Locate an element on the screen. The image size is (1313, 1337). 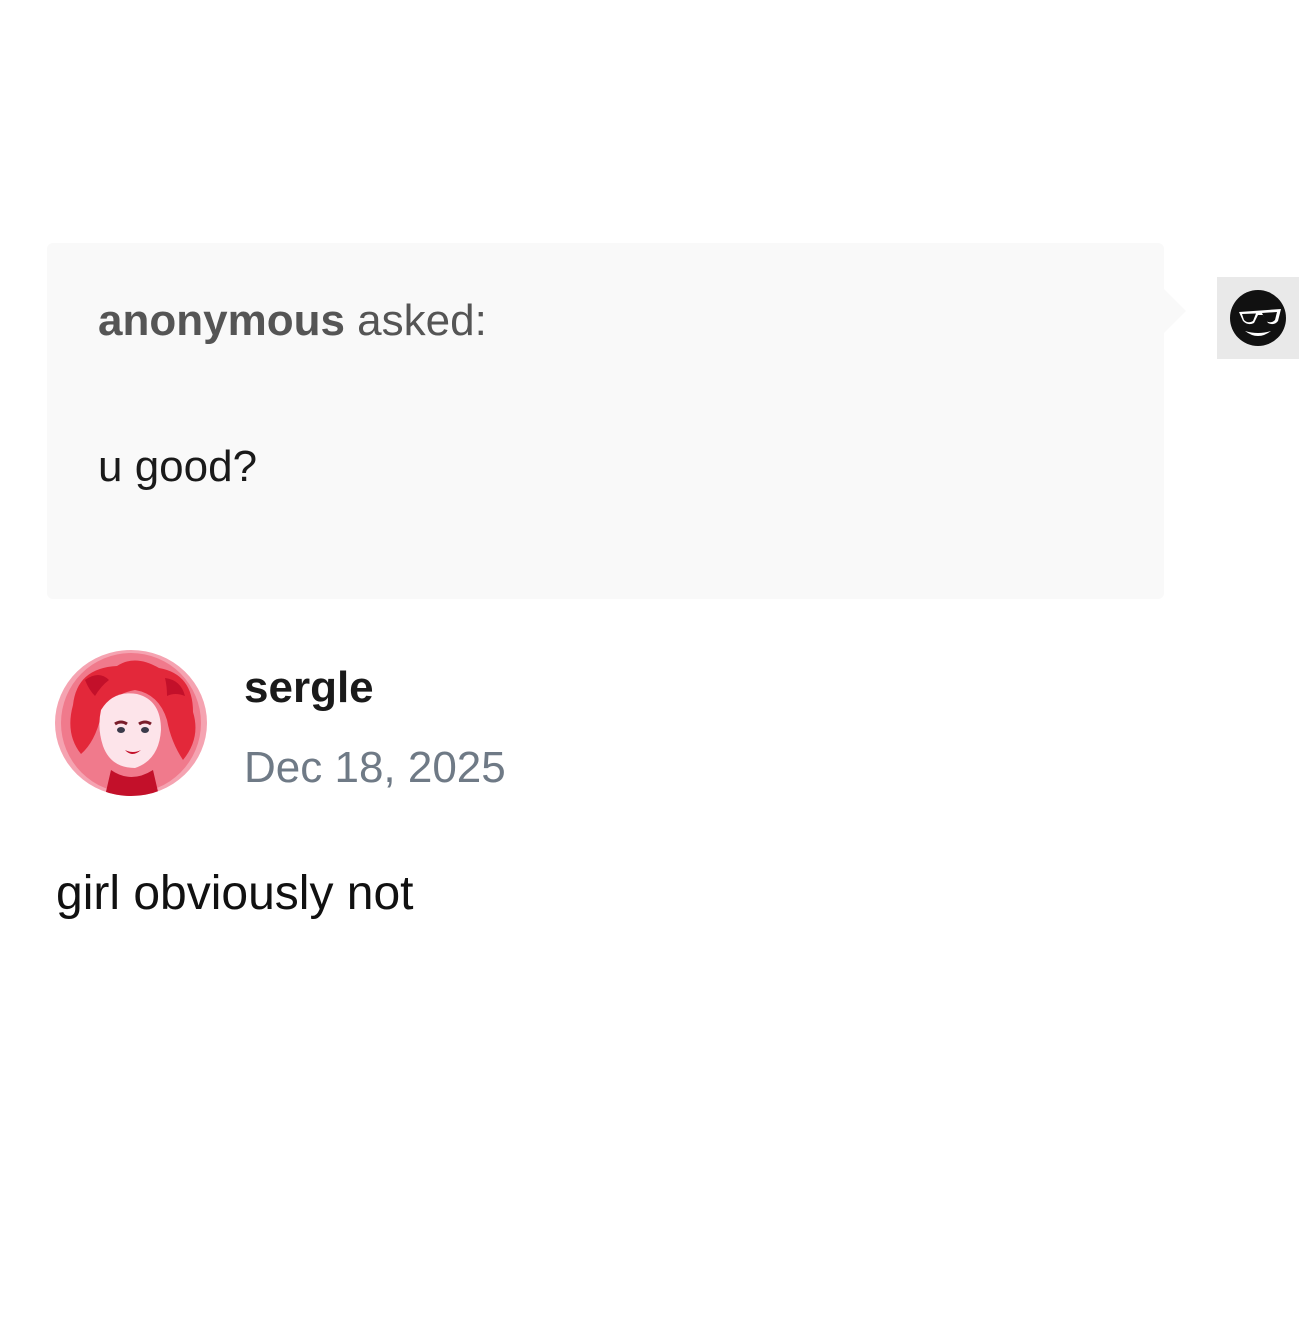
asker-name: anonymous is located at coordinates (221, 320).